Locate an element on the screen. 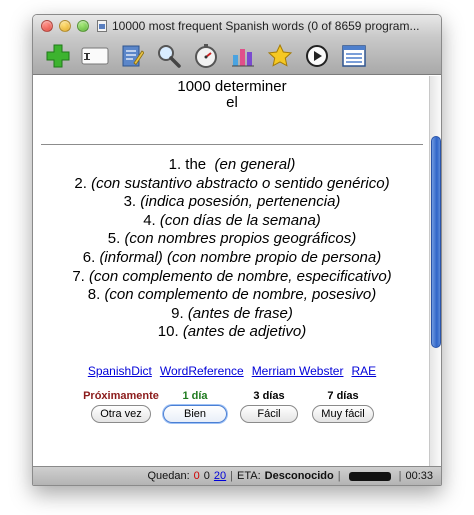  remaining-new-count: 20 is located at coordinates (220, 476).